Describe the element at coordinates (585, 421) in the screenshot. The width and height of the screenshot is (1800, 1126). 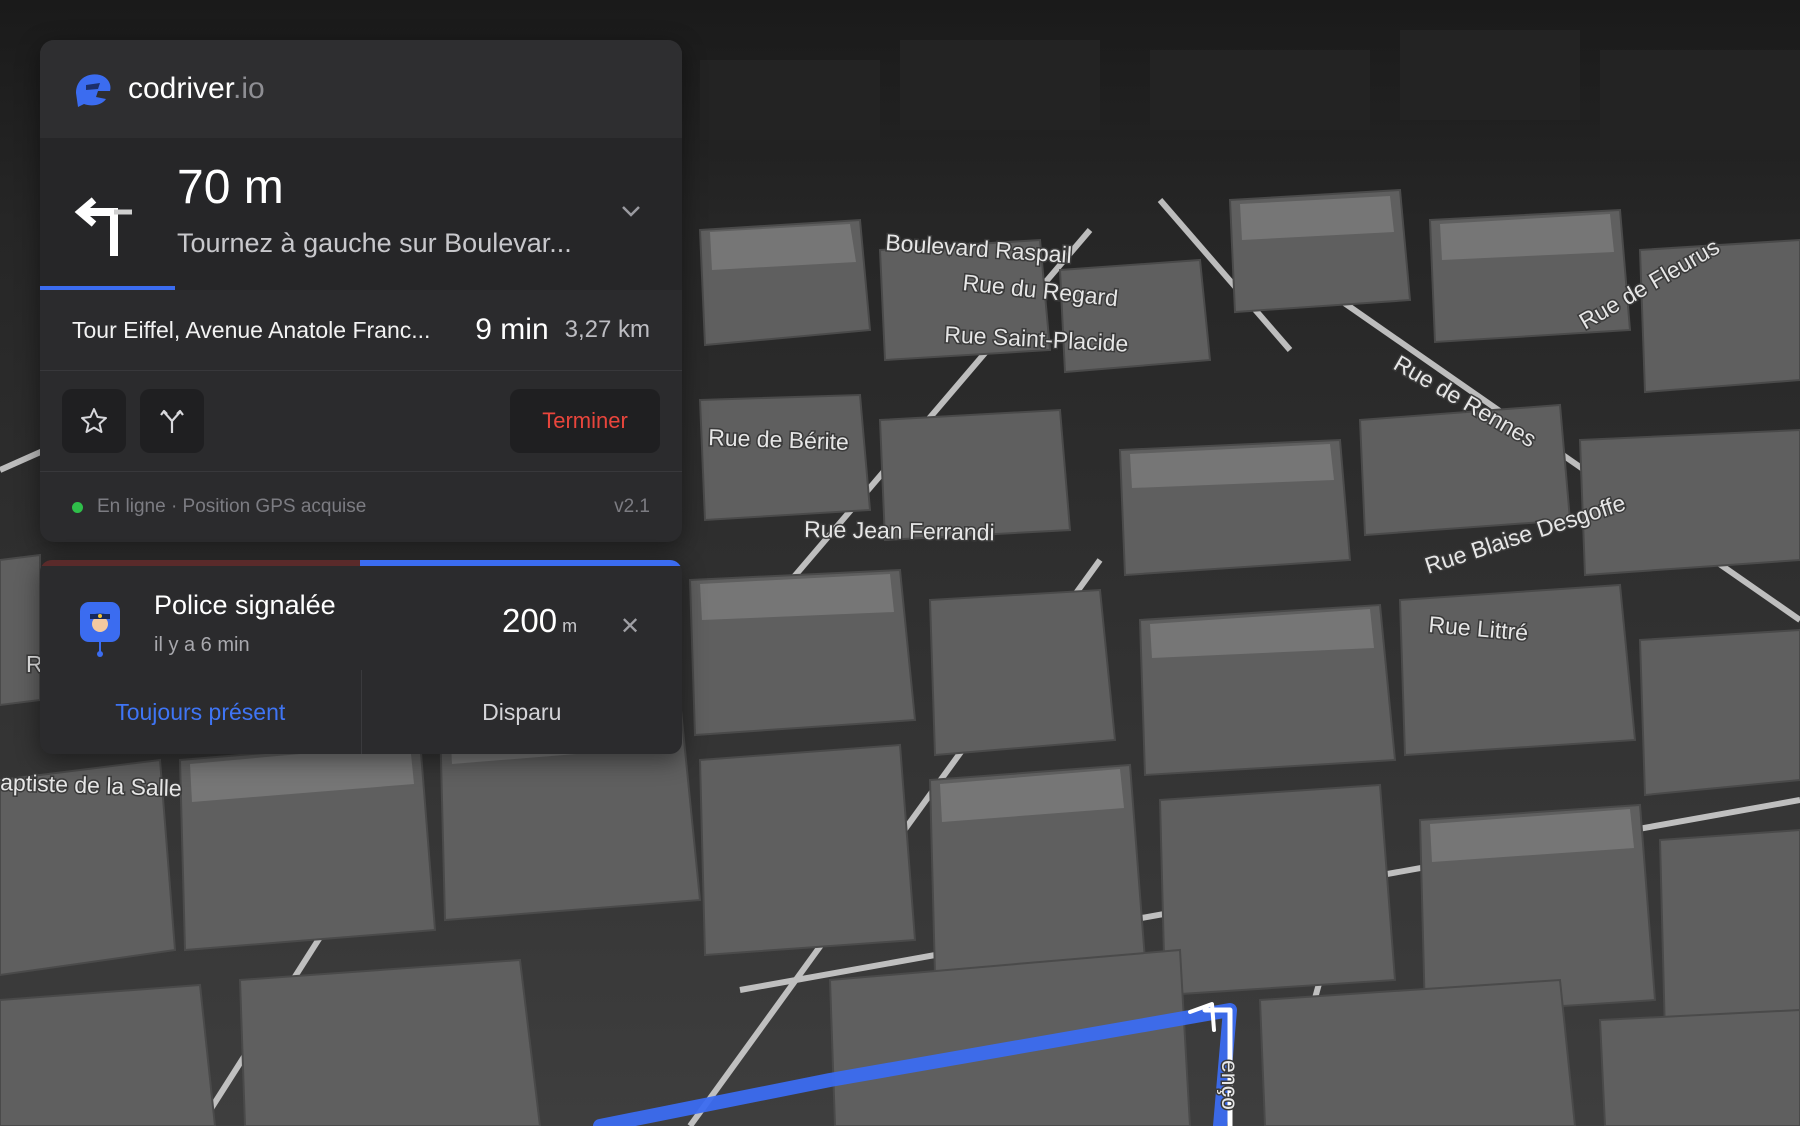
I see `end-navigation-button: Terminer` at that location.